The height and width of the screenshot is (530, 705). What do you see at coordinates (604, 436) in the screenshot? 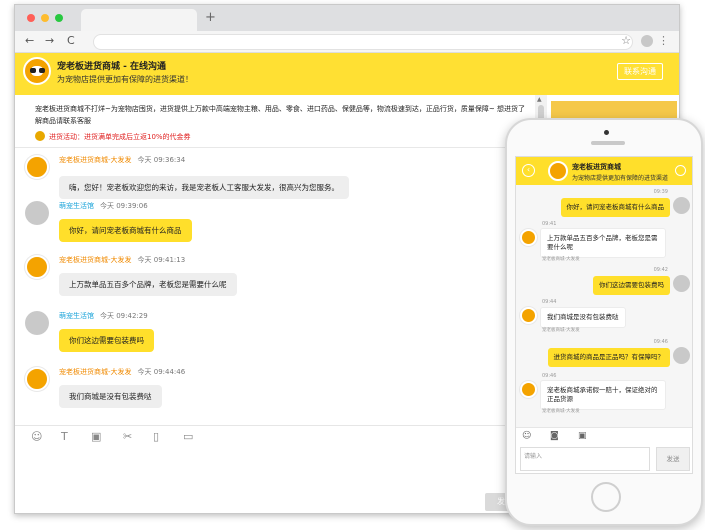
I see `phone-toolbar: ☺ ◙ ▣` at bounding box center [604, 436].